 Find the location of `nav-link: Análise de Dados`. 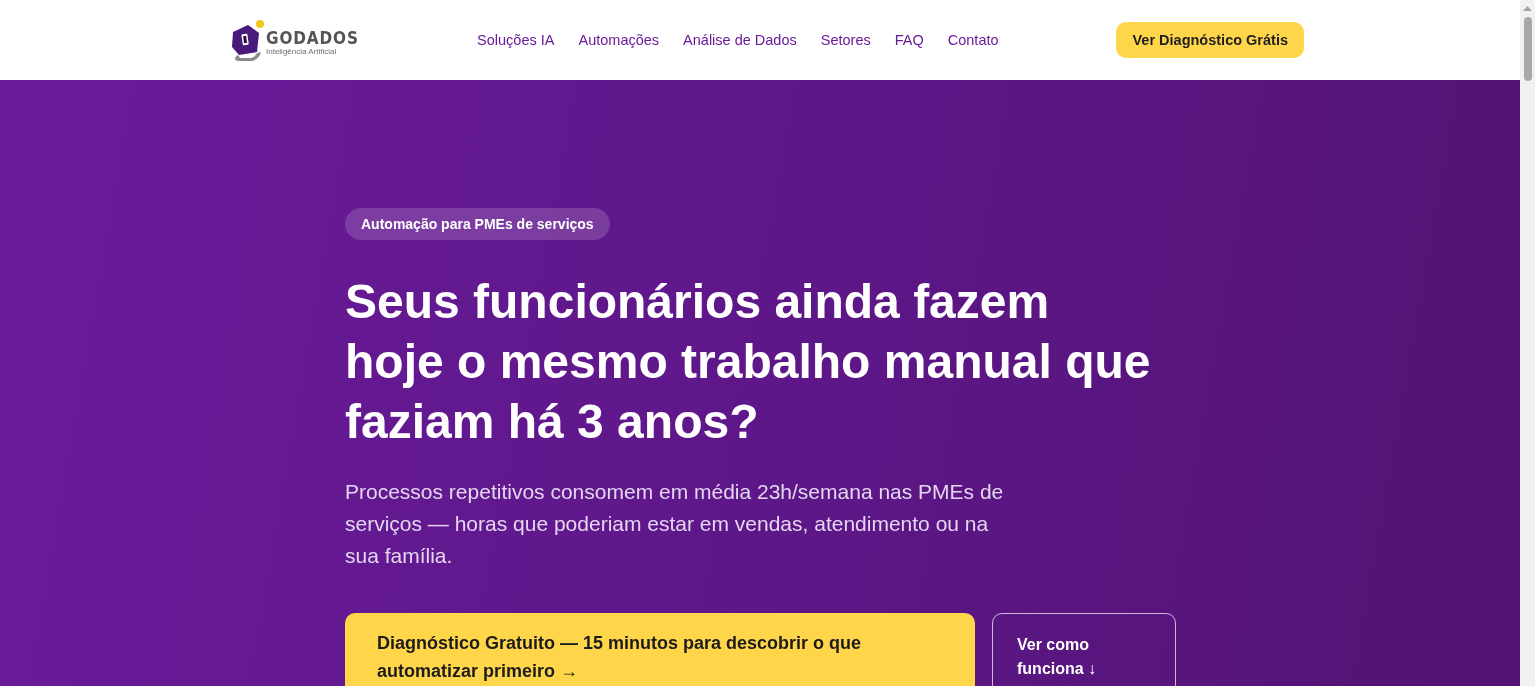

nav-link: Análise de Dados is located at coordinates (740, 40).